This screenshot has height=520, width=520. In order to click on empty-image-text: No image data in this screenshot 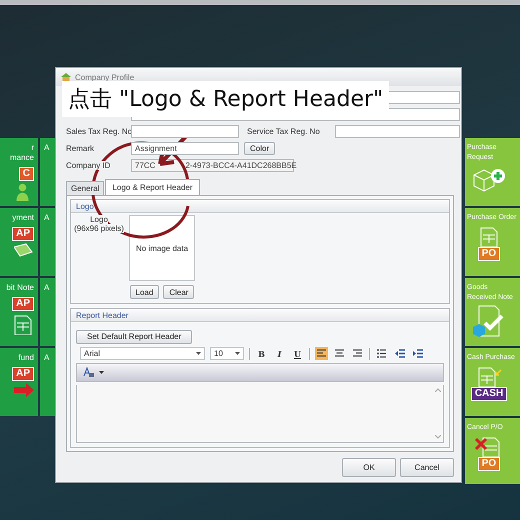, I will do `click(162, 248)`.